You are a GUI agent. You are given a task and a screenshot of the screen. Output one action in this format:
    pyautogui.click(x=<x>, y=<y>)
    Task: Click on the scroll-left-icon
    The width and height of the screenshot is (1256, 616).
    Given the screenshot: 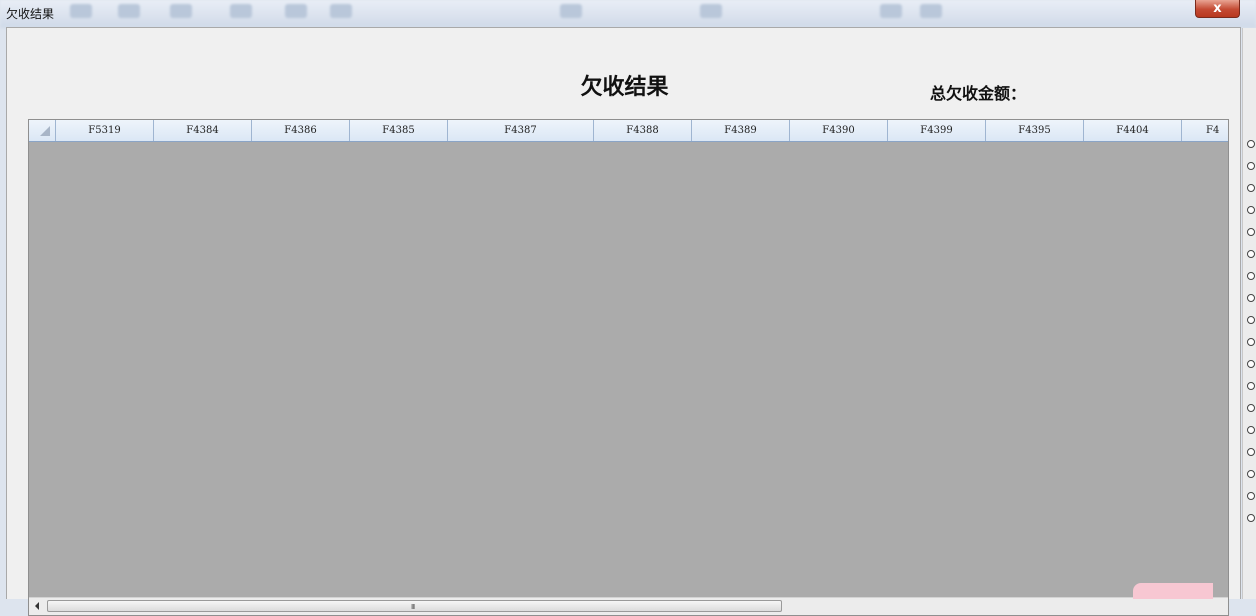 What is the action you would take?
    pyautogui.click(x=37, y=606)
    